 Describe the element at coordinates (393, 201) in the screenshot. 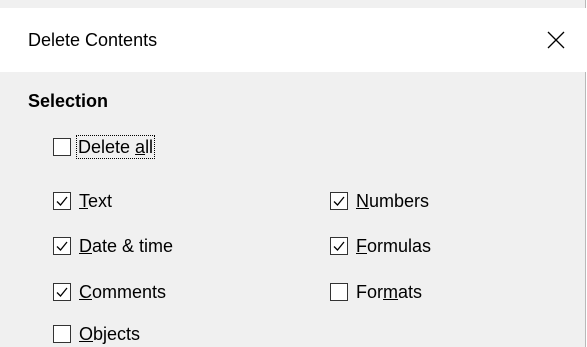

I see `checkbox-label: Numbers` at that location.